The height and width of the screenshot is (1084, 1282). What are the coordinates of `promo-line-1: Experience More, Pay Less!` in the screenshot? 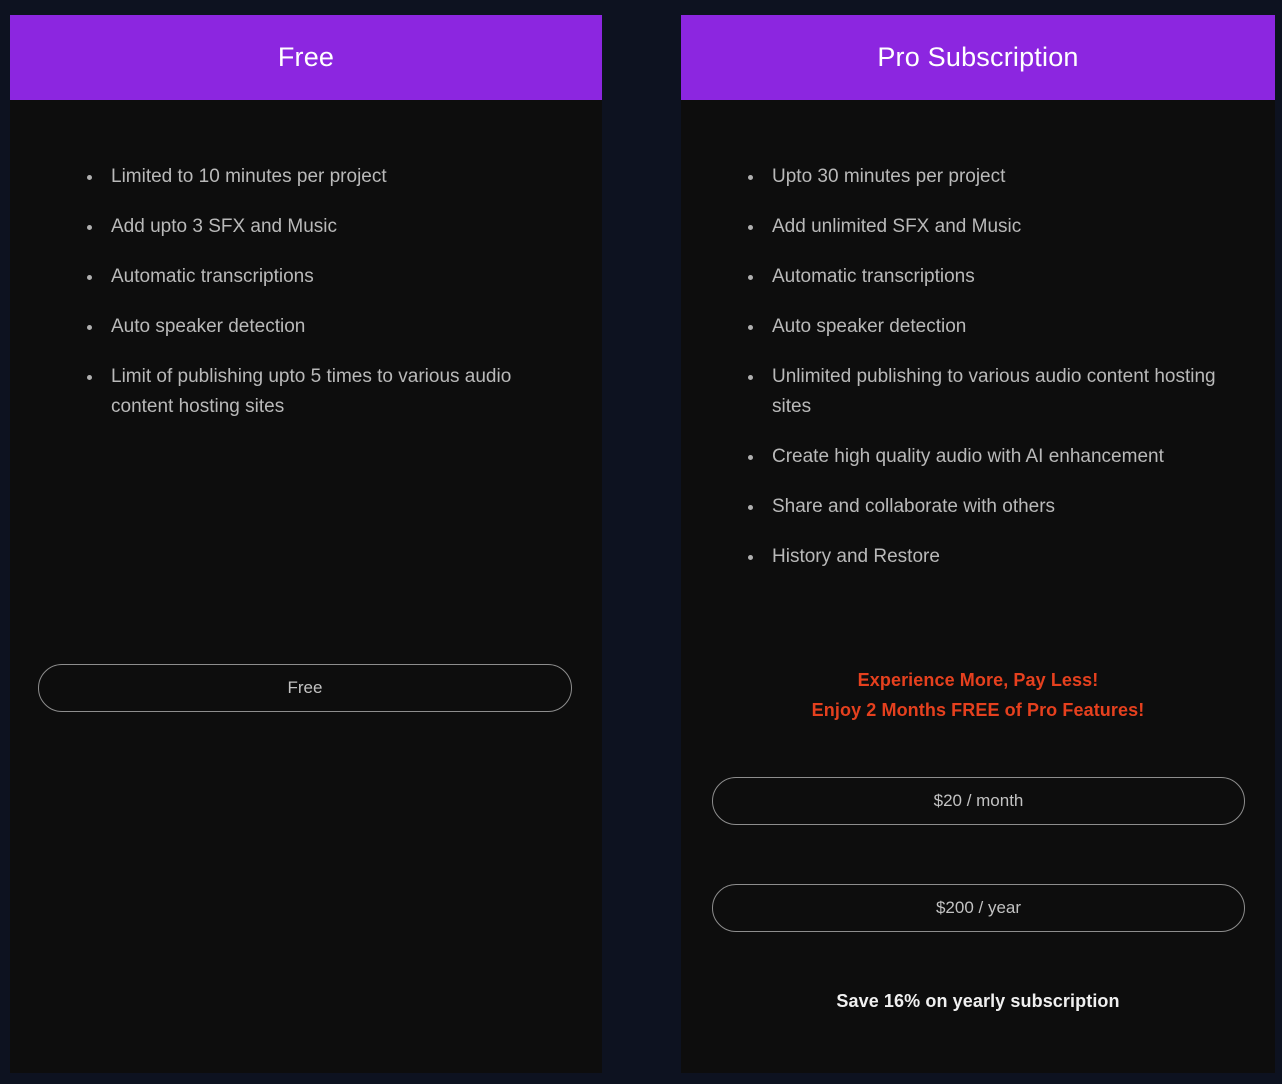 It's located at (978, 680).